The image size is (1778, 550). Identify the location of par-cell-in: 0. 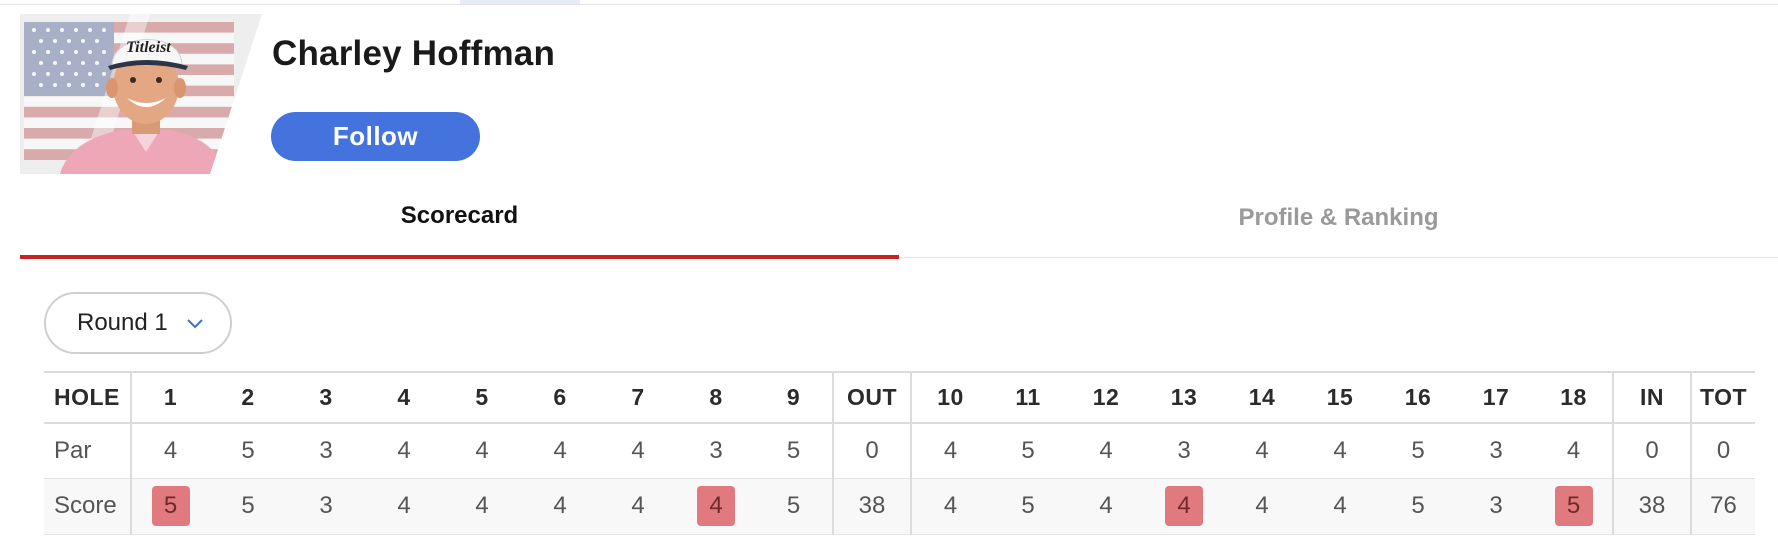
(1651, 450).